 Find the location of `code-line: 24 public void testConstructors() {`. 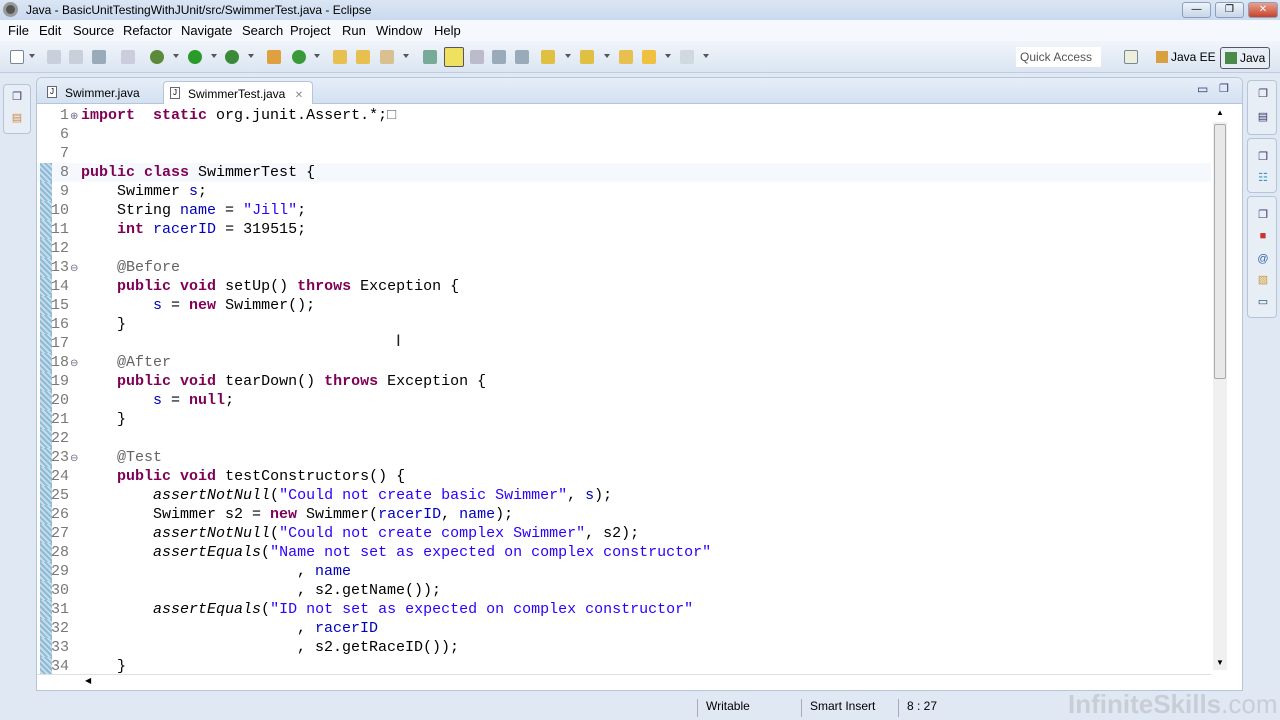

code-line: 24 public void testConstructors() { is located at coordinates (624, 476).